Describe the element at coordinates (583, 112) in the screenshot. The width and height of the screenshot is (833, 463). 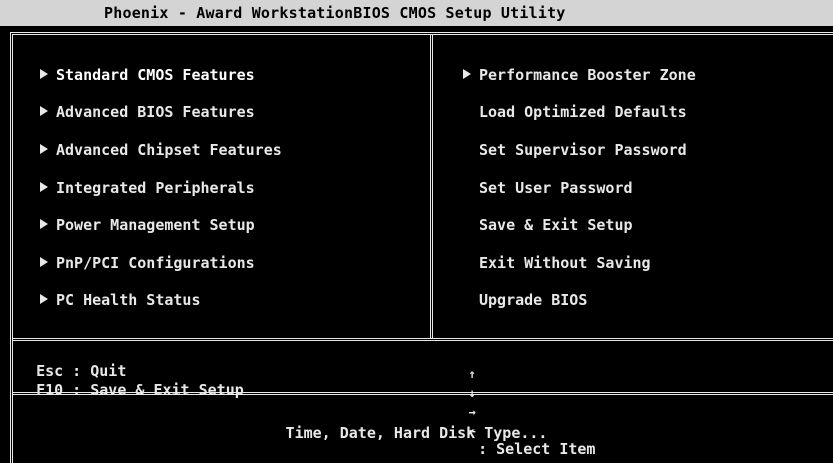
I see `menu-item-label: Load Optimized Defaults` at that location.